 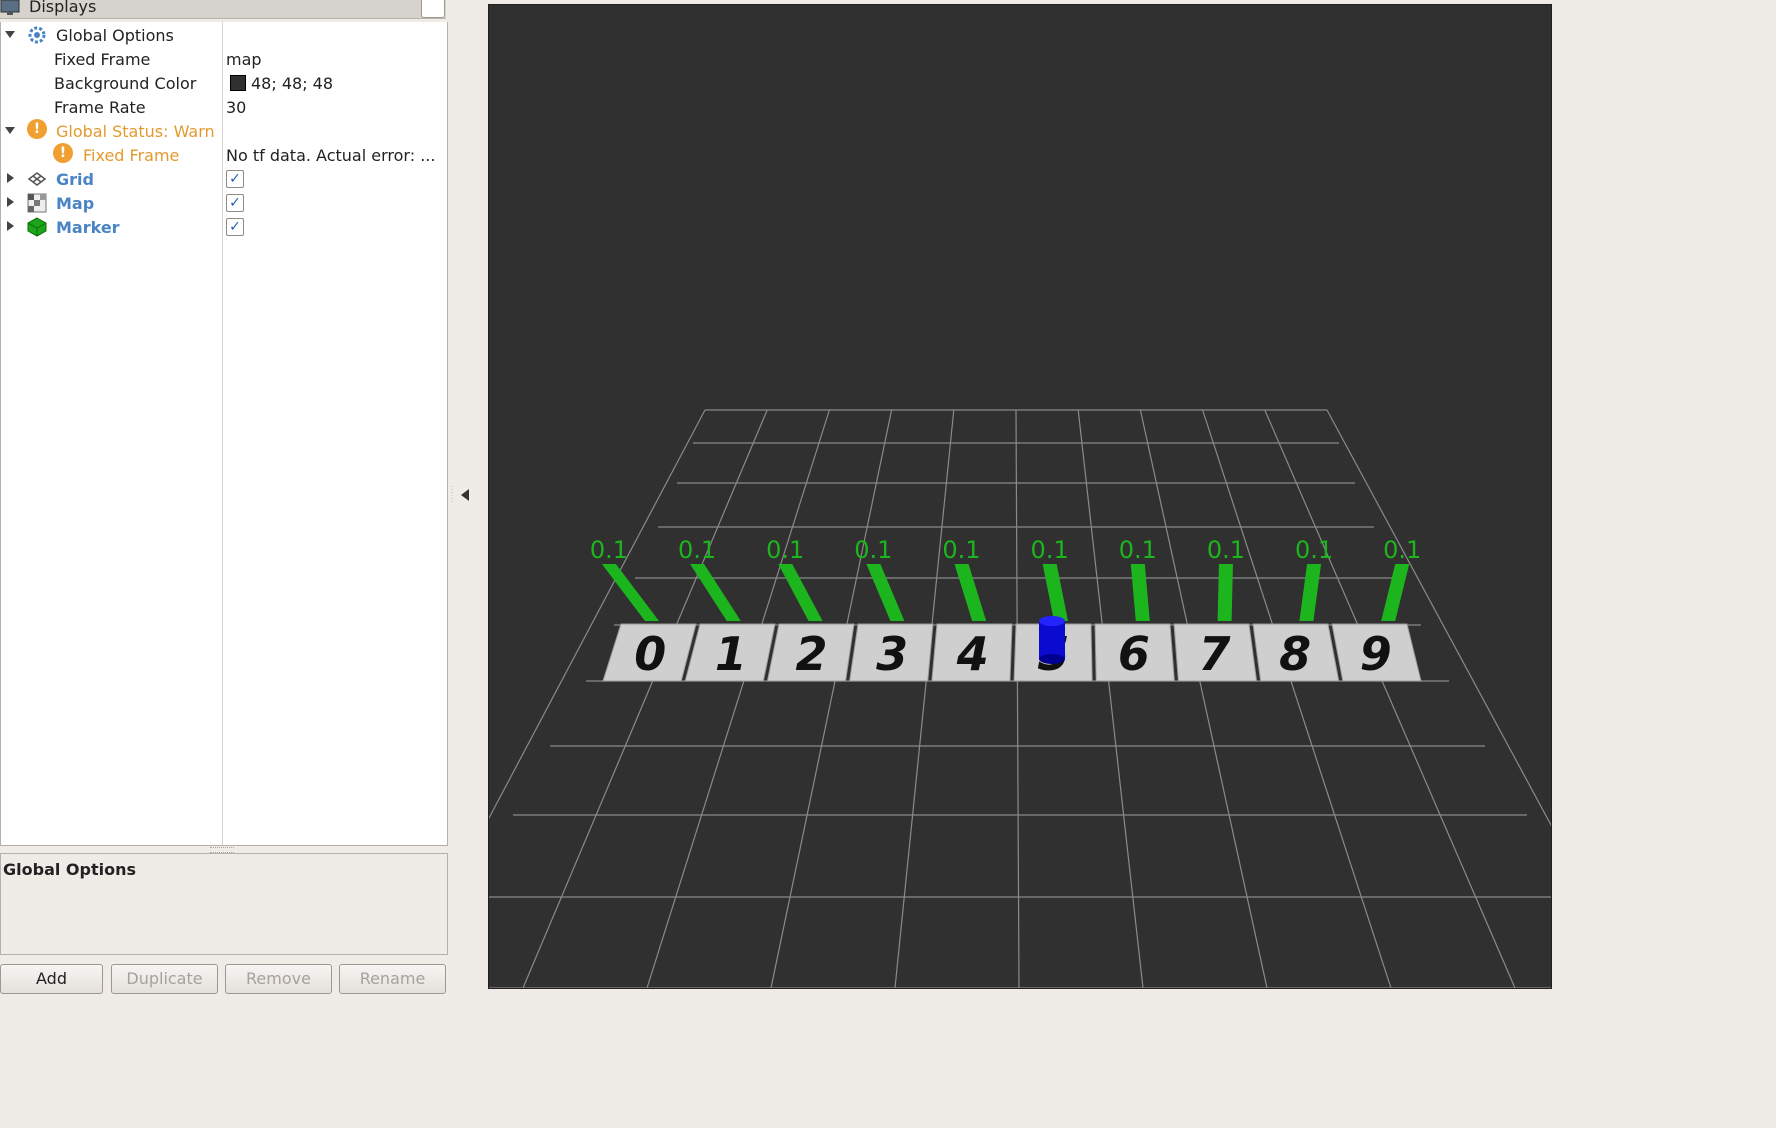 I want to click on fixed-frame-value: map, so click(x=244, y=59).